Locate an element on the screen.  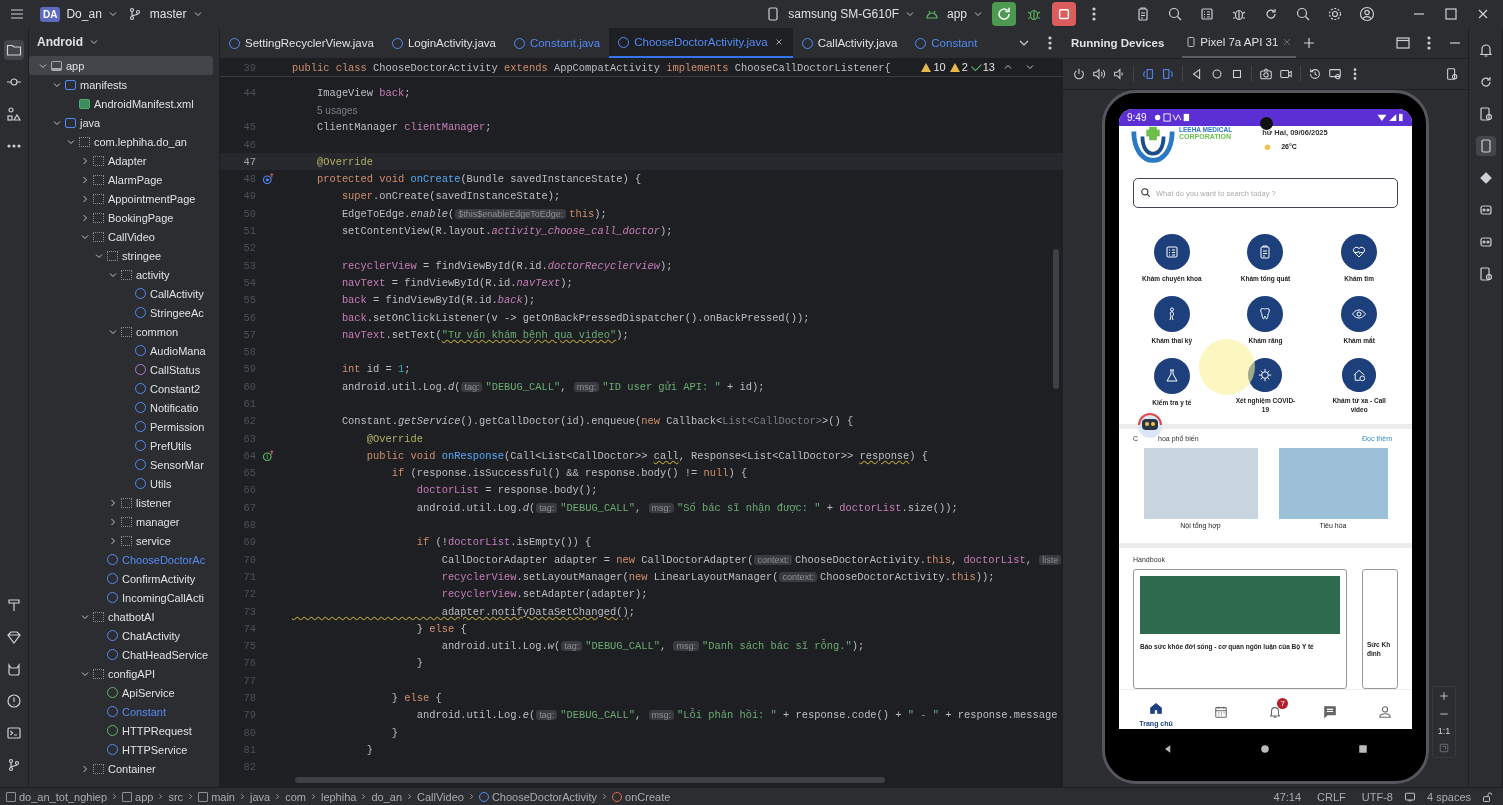
editor-tab: CallActivity.java is located at coordinates (849, 43).